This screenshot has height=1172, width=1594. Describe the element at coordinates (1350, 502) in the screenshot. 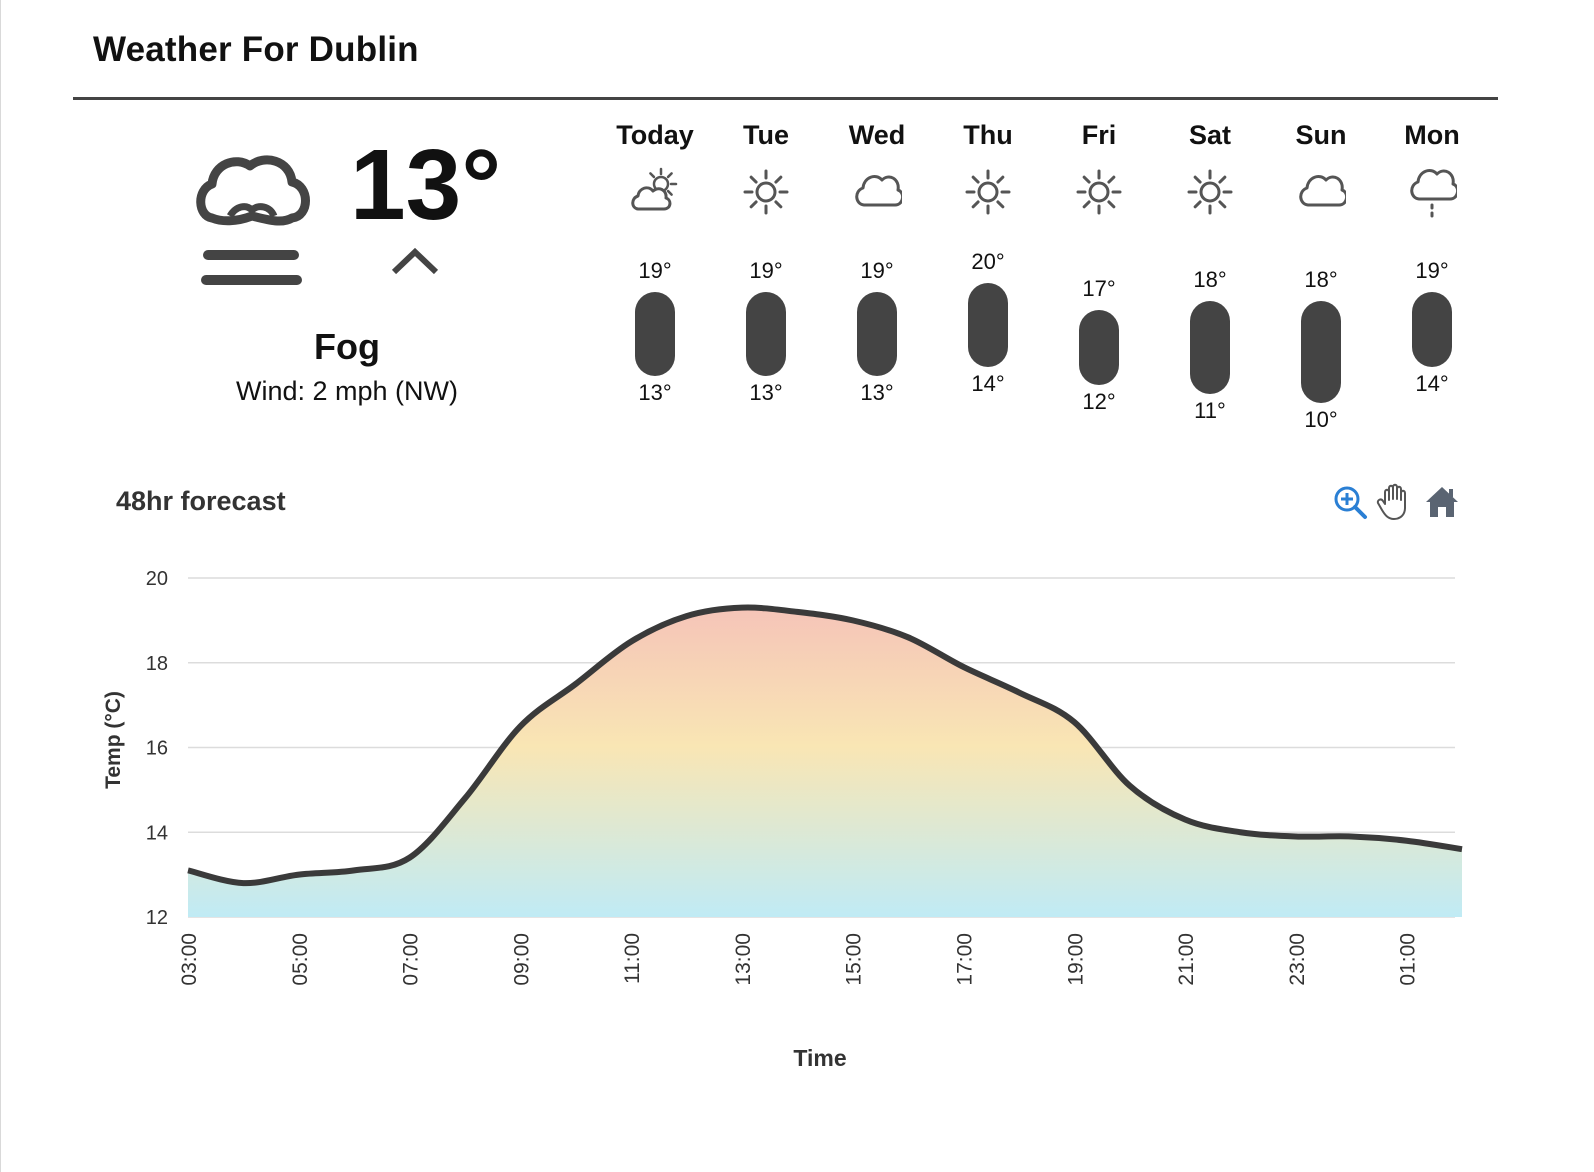

I see `zoom-in-icon` at that location.